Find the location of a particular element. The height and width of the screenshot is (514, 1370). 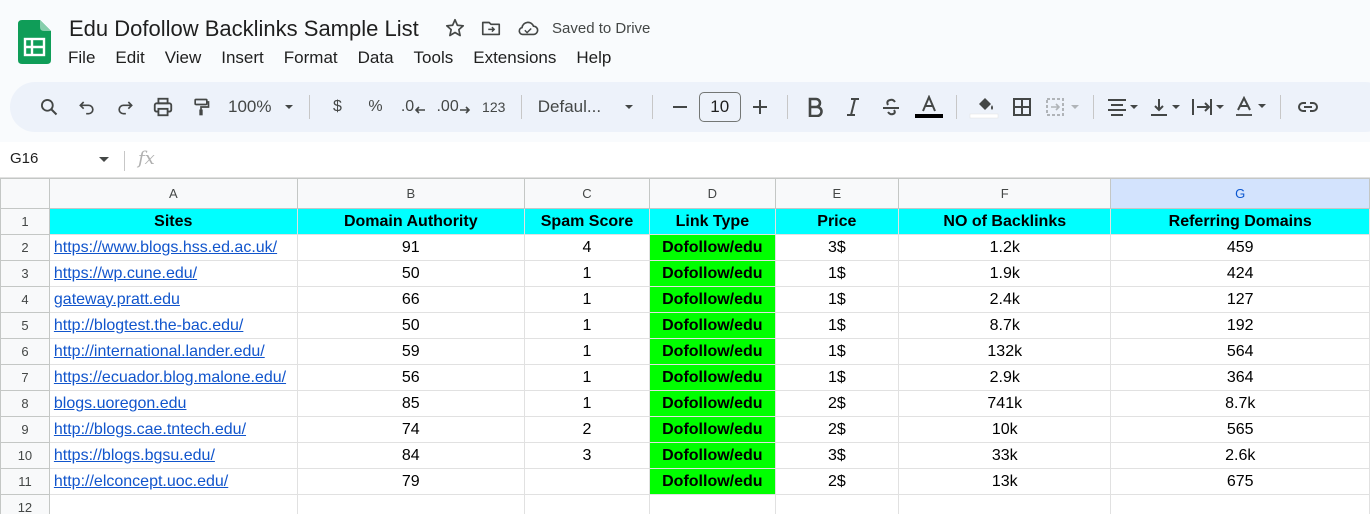

currency-format-button: $ is located at coordinates (337, 107).